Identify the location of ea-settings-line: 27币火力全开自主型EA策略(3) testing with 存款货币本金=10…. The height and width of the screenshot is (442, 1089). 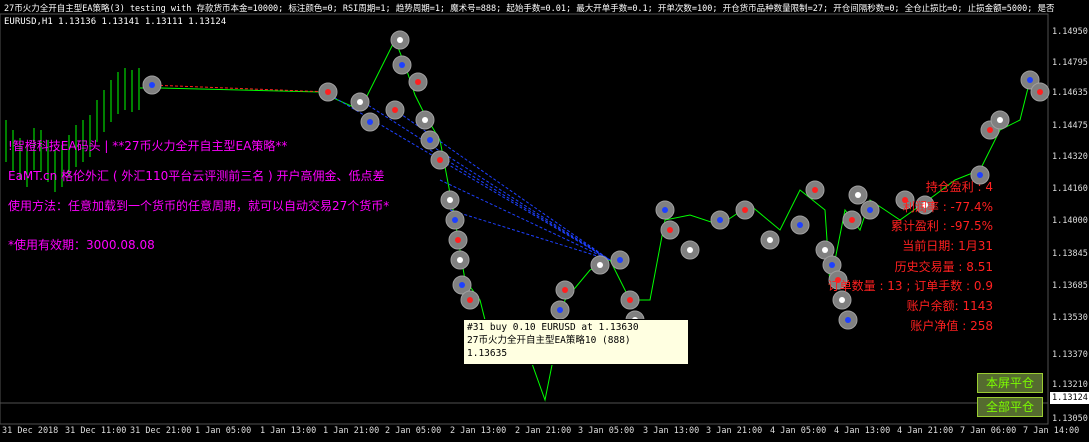
(529, 9).